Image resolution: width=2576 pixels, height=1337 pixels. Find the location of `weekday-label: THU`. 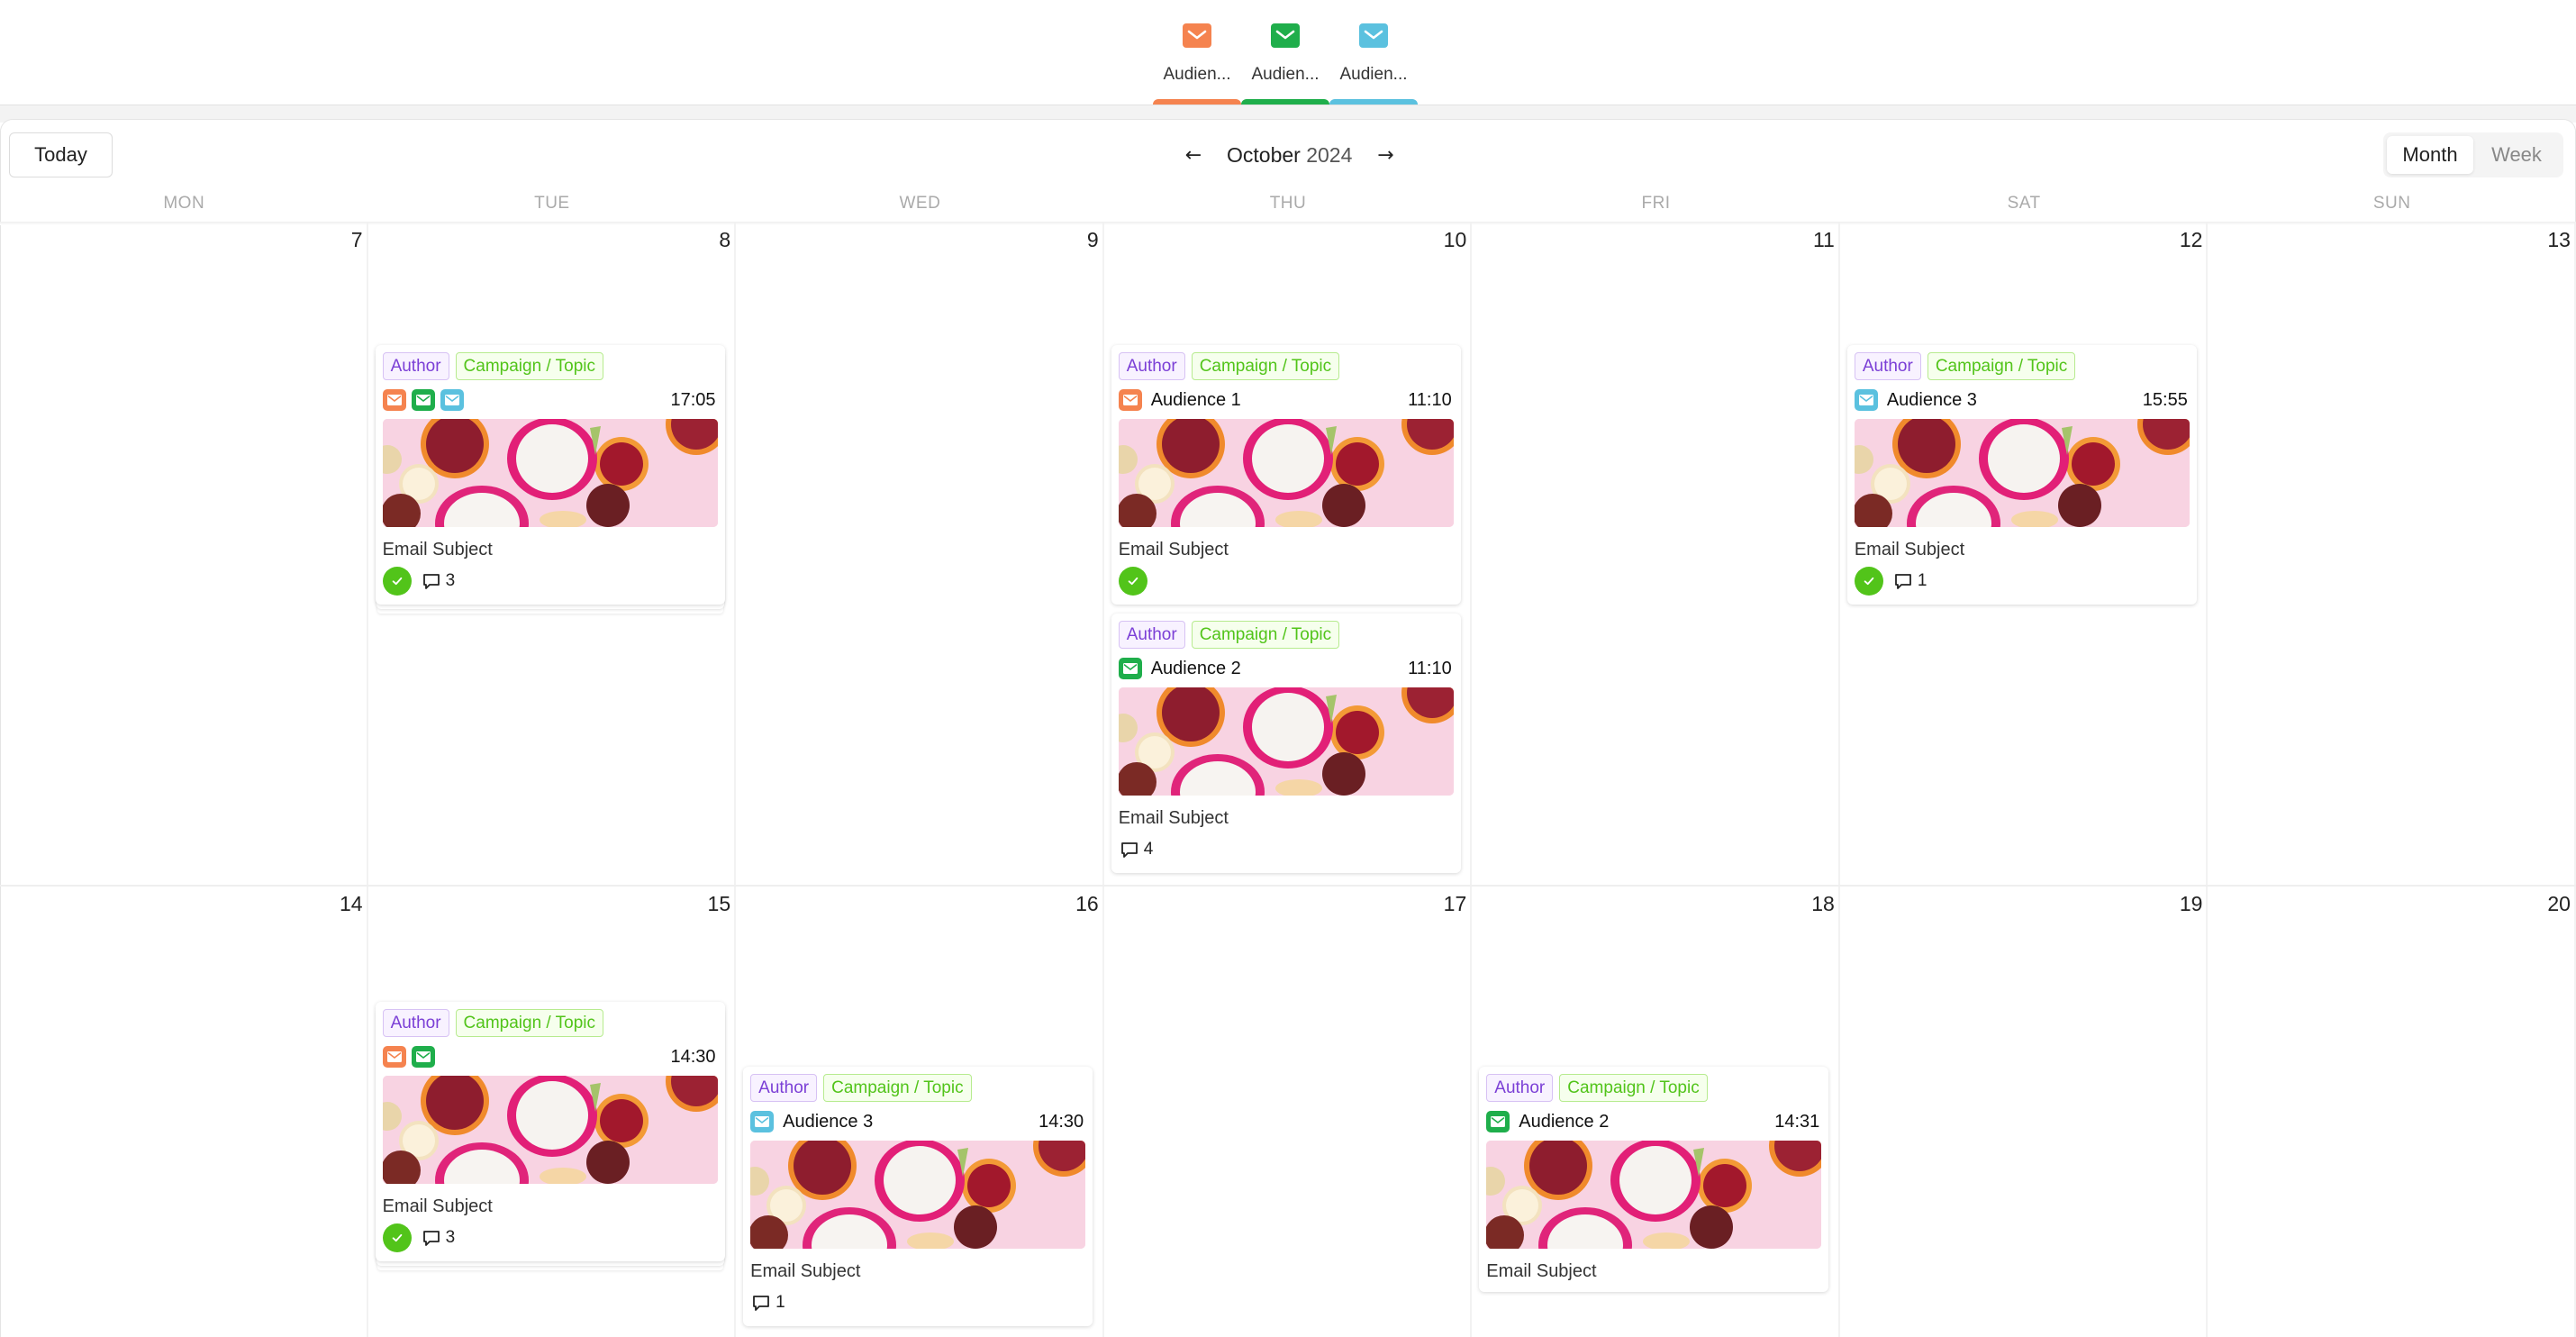

weekday-label: THU is located at coordinates (1288, 203).